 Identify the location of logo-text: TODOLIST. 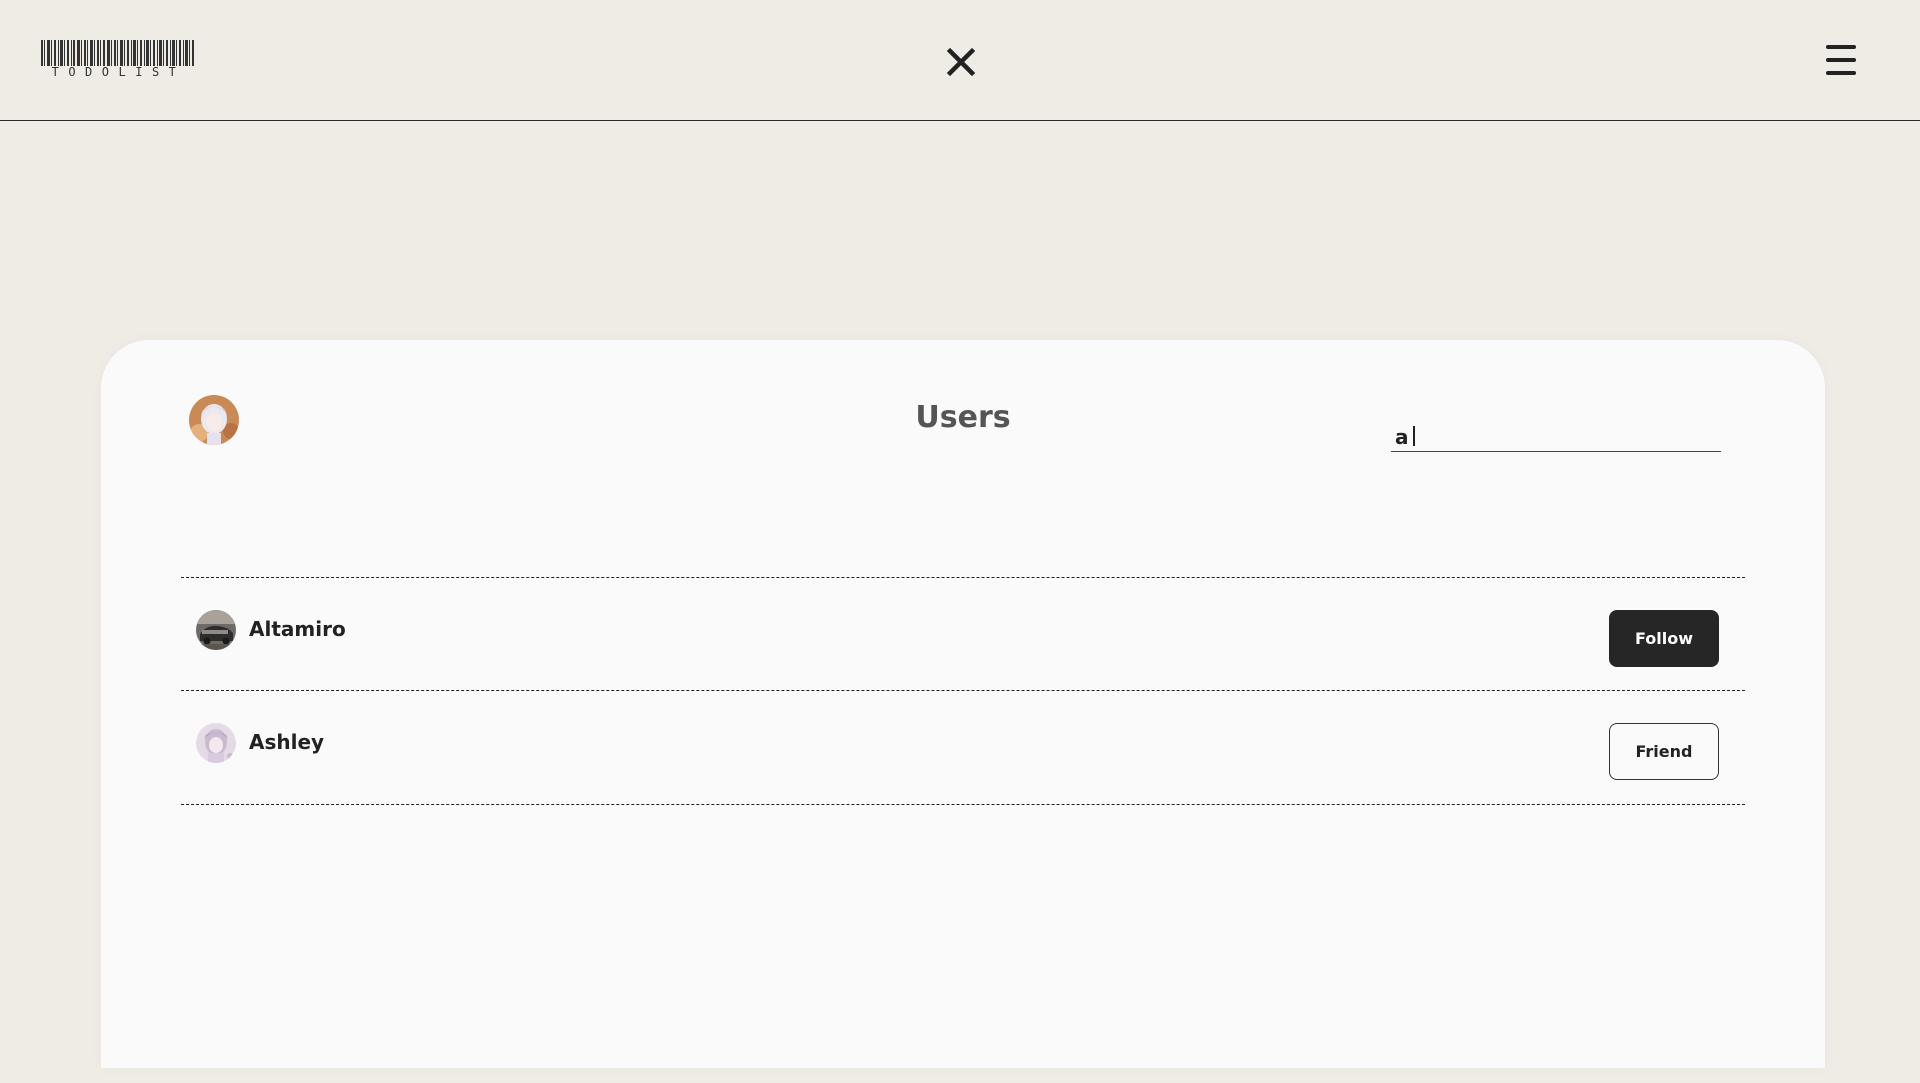
(118, 72).